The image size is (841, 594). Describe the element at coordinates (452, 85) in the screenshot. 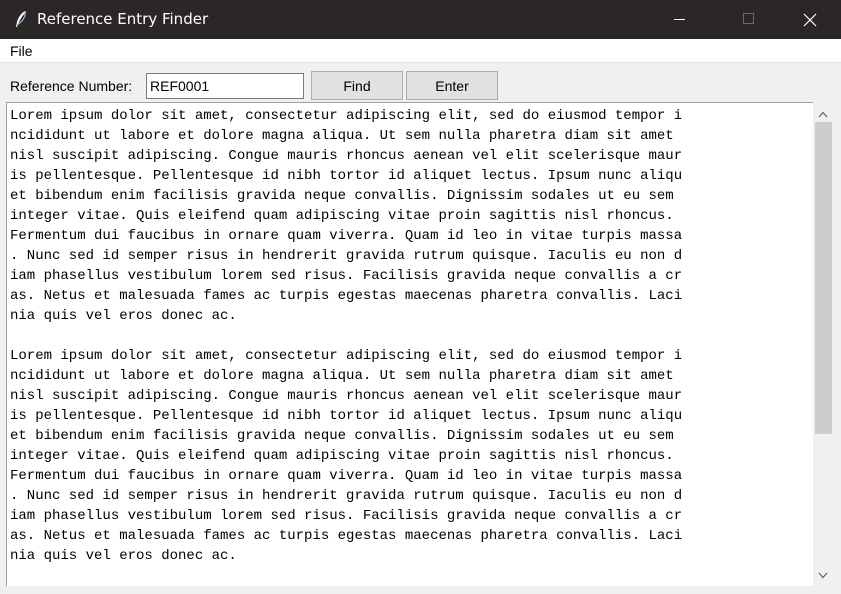

I see `enter-button: Enter` at that location.